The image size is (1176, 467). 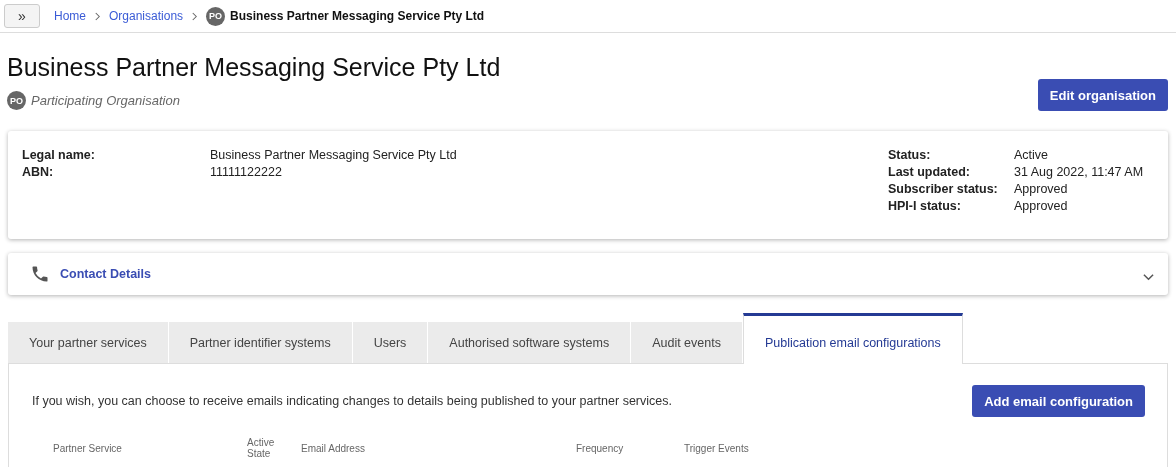 What do you see at coordinates (588, 274) in the screenshot?
I see `contact-details-panel: Contact Details` at bounding box center [588, 274].